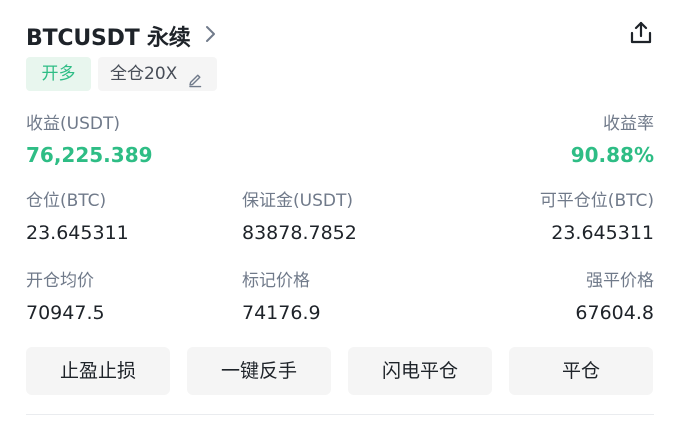  I want to click on flash-close-button: 闪电平仓, so click(420, 371).